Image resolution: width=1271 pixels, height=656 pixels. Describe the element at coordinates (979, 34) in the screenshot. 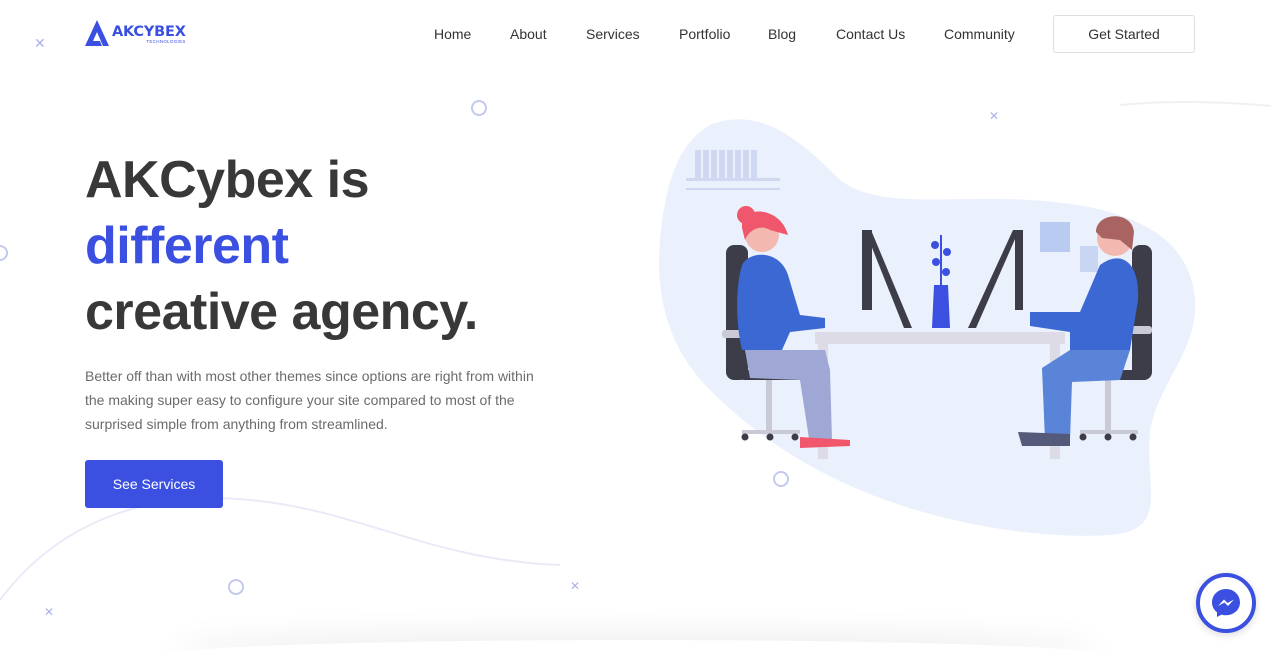

I see `nav-community: Community` at that location.